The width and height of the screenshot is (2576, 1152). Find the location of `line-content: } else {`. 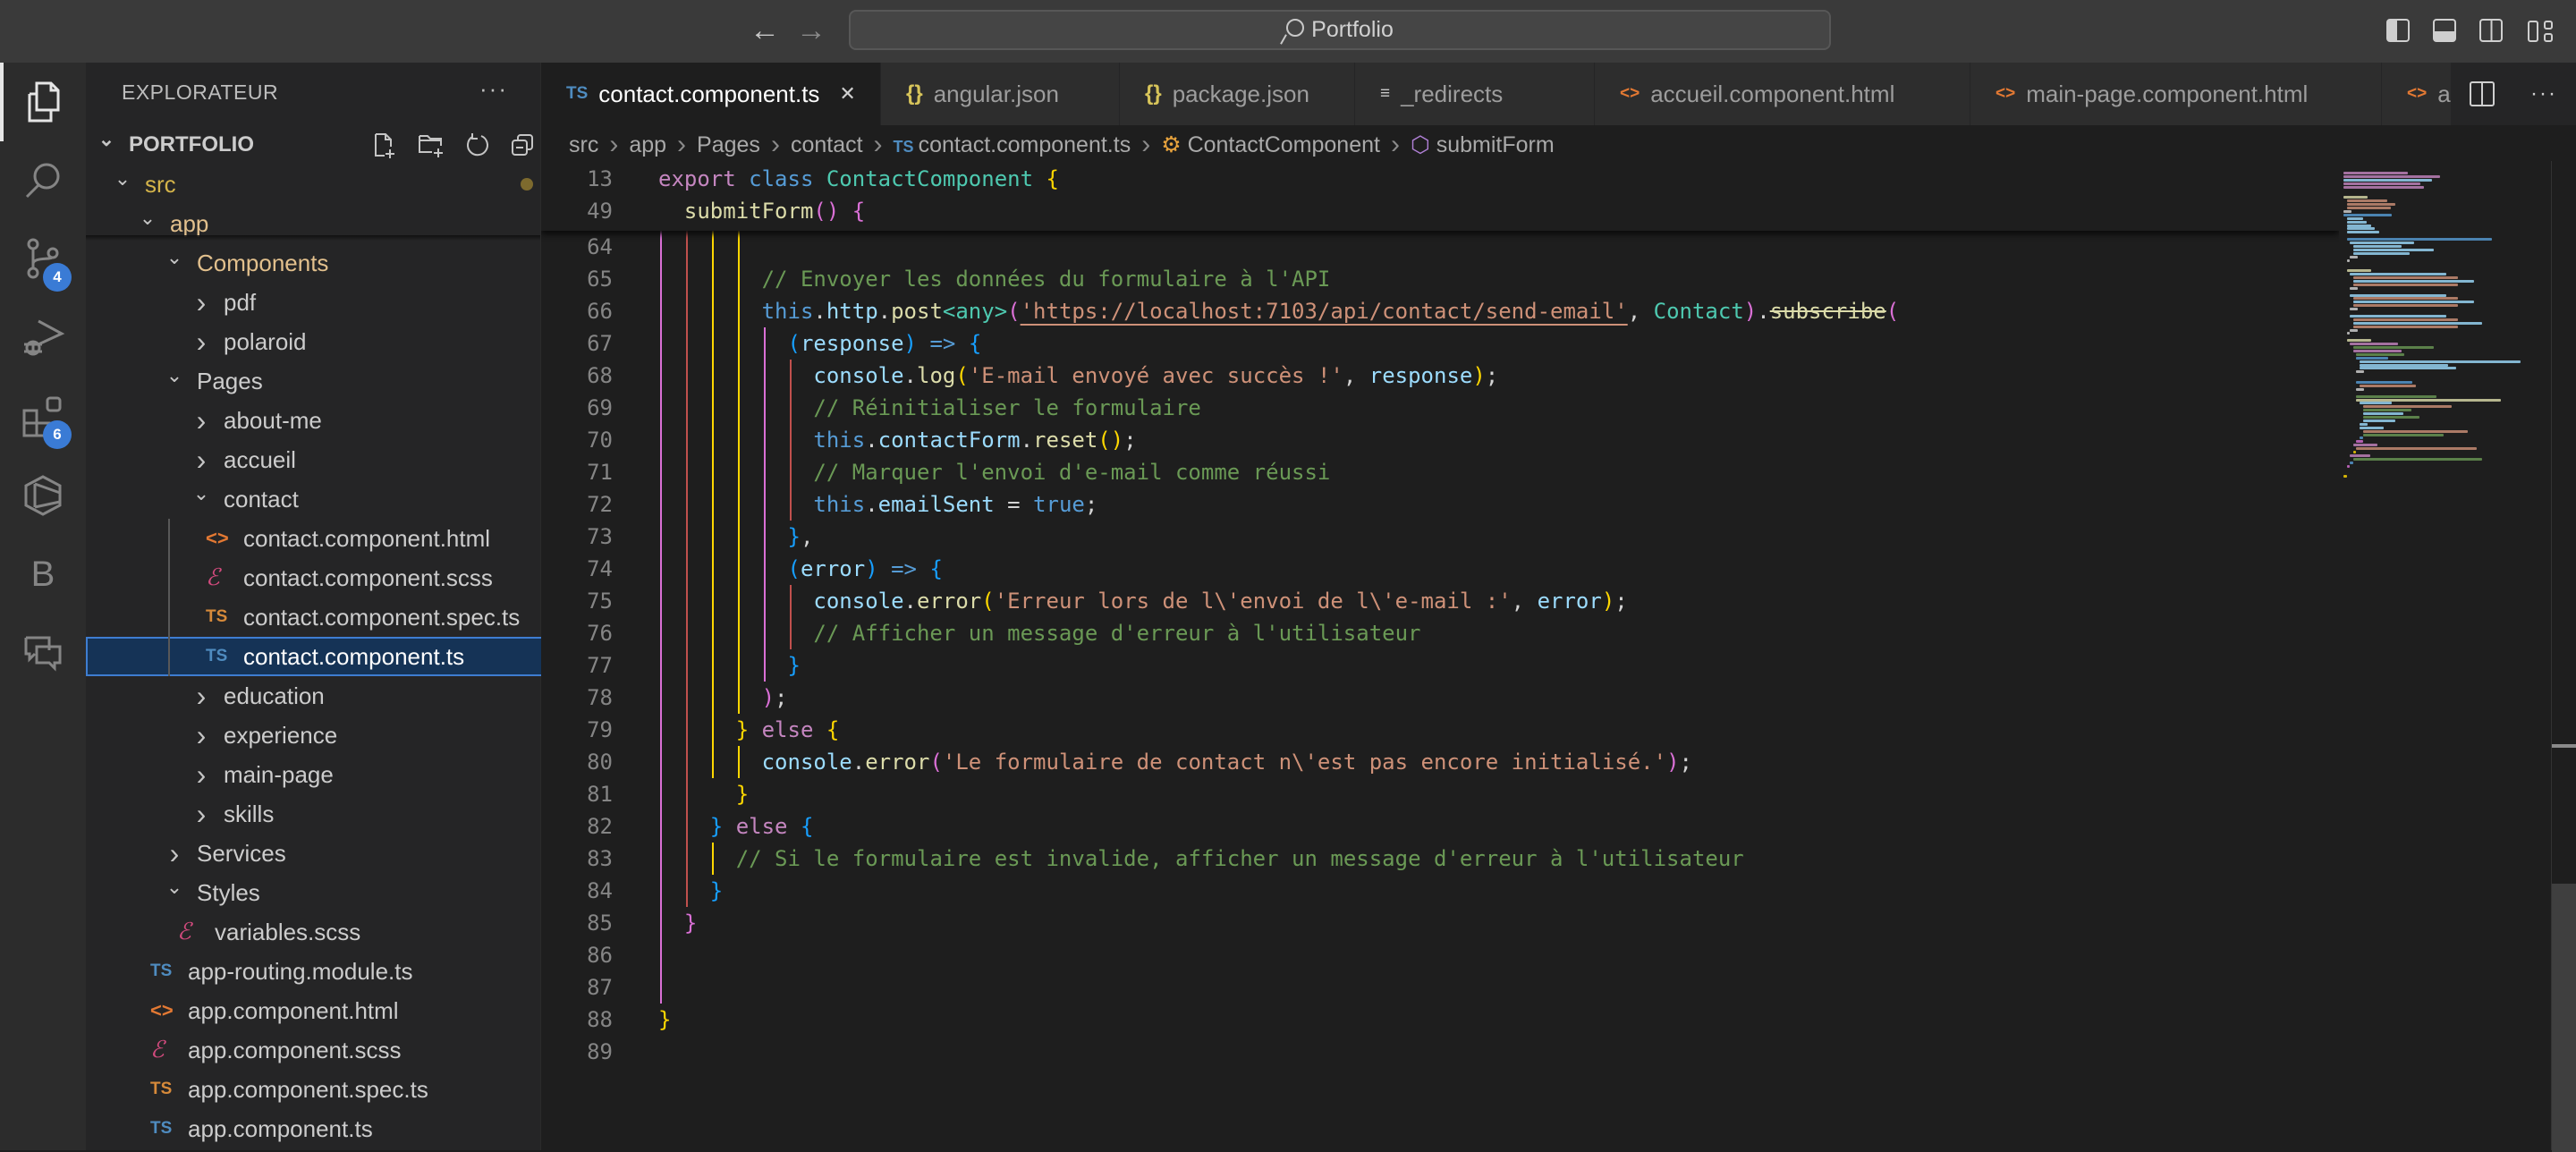

line-content: } else { is located at coordinates (749, 730).